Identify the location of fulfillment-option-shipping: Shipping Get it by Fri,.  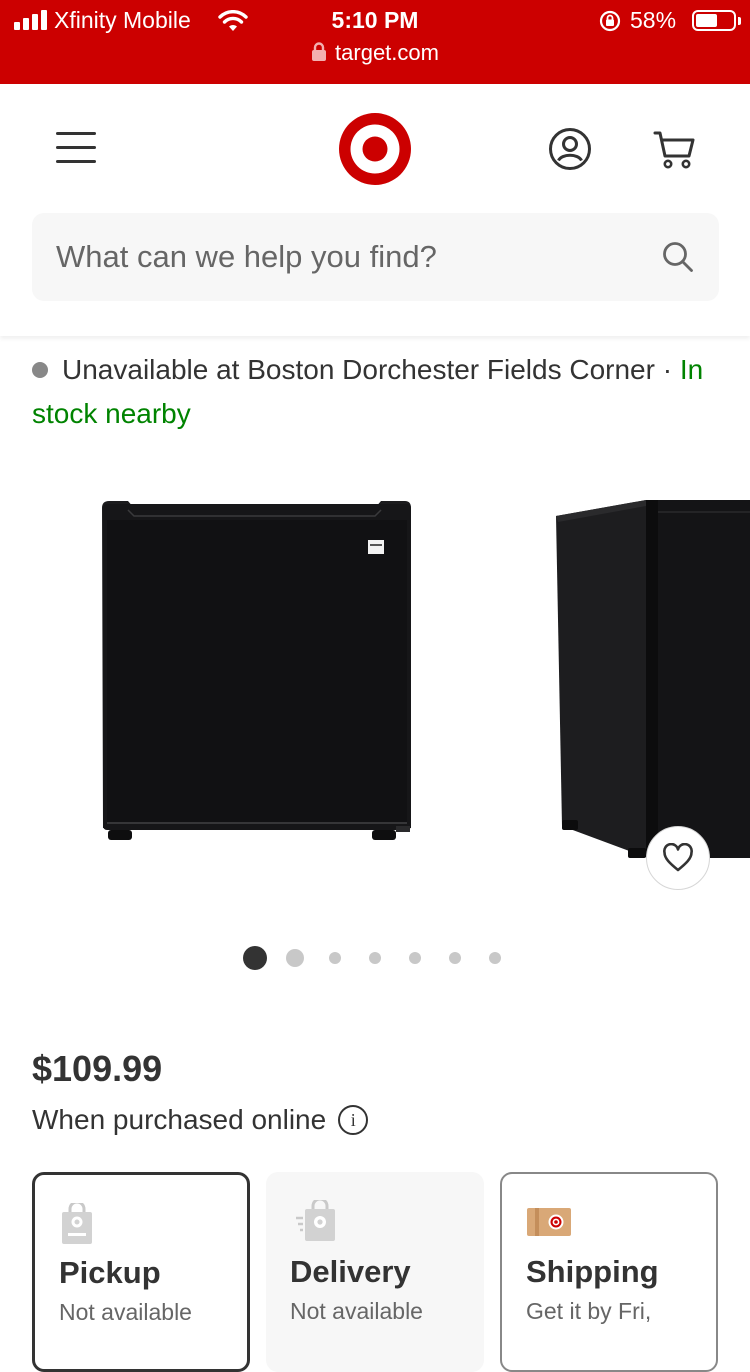
(609, 1272).